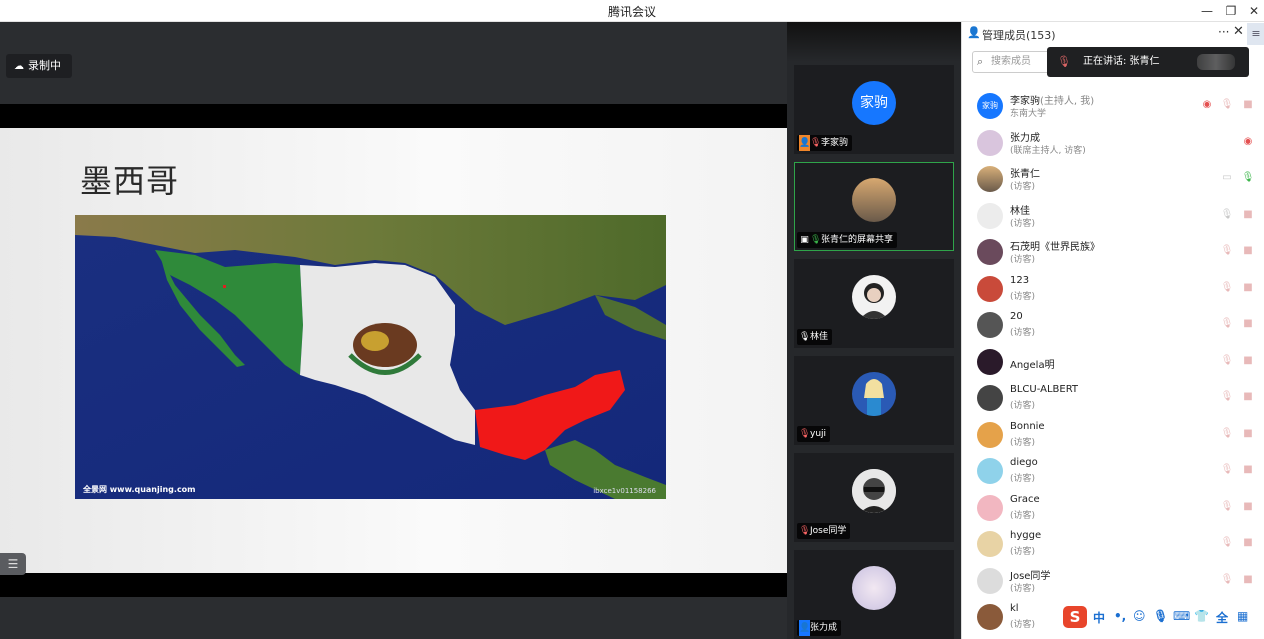  Describe the element at coordinates (1113, 252) in the screenshot. I see `list-item: 石茂明《世界民族》 (访客) 🎙 ■` at that location.